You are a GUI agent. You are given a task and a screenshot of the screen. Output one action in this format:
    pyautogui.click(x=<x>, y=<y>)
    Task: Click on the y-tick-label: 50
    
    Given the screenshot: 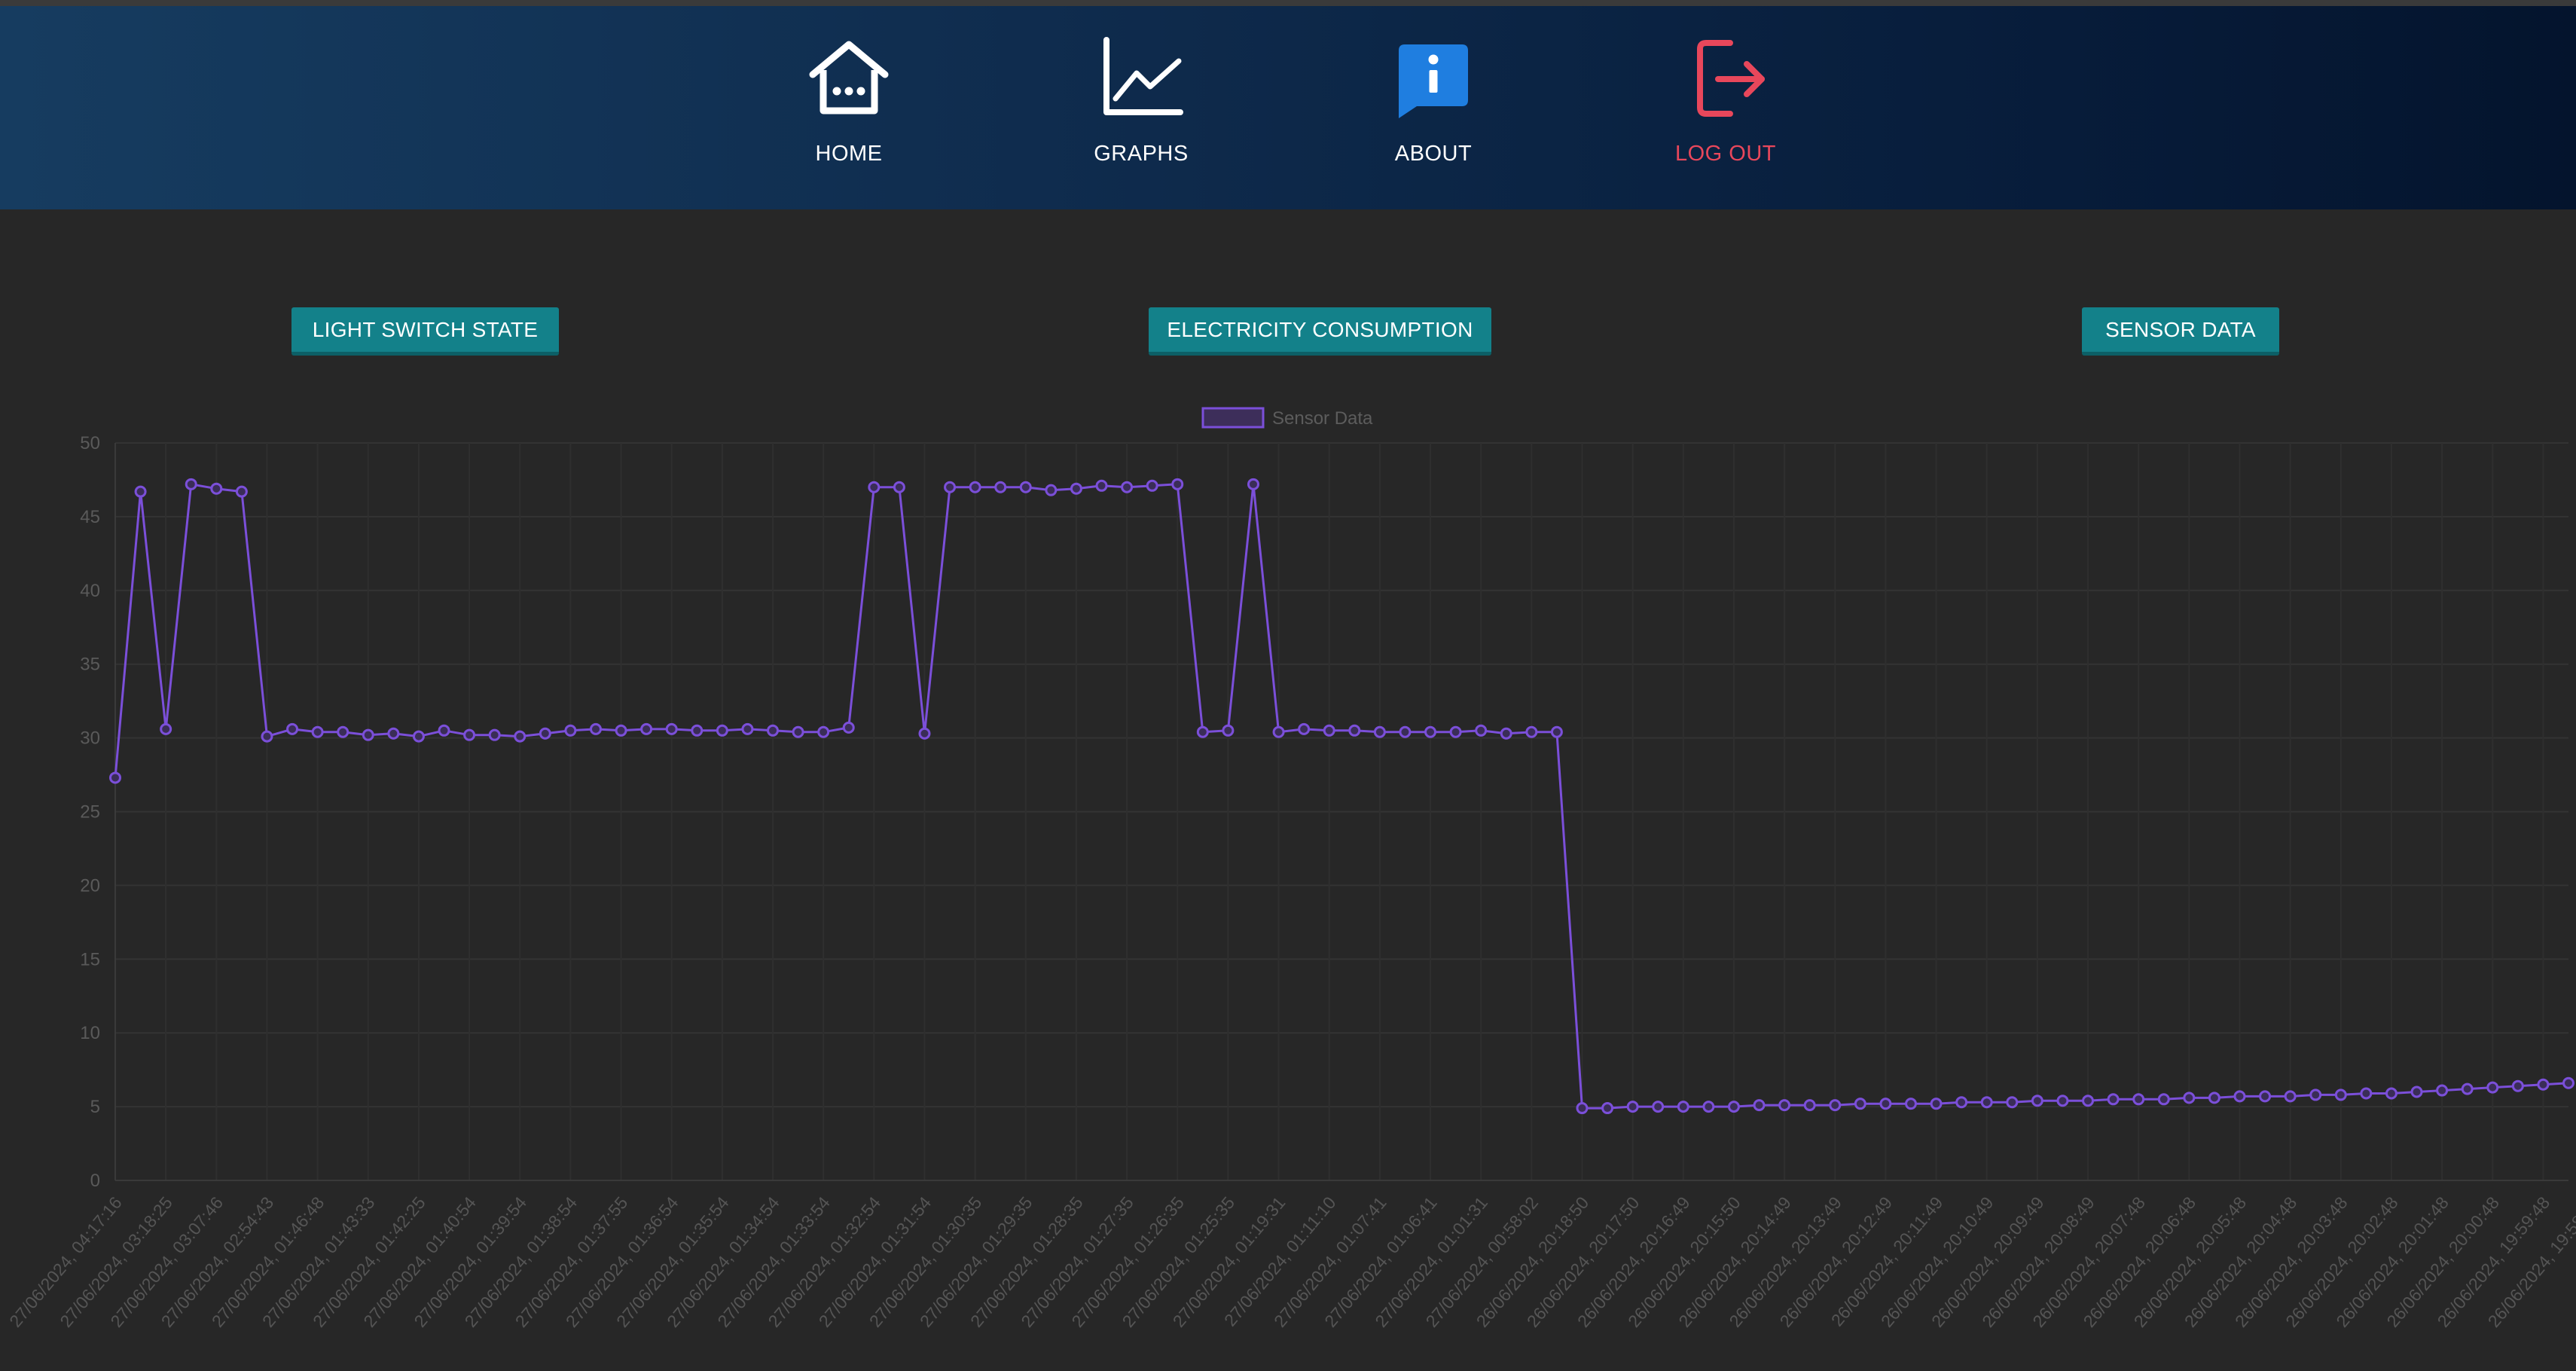 What is the action you would take?
    pyautogui.click(x=90, y=443)
    